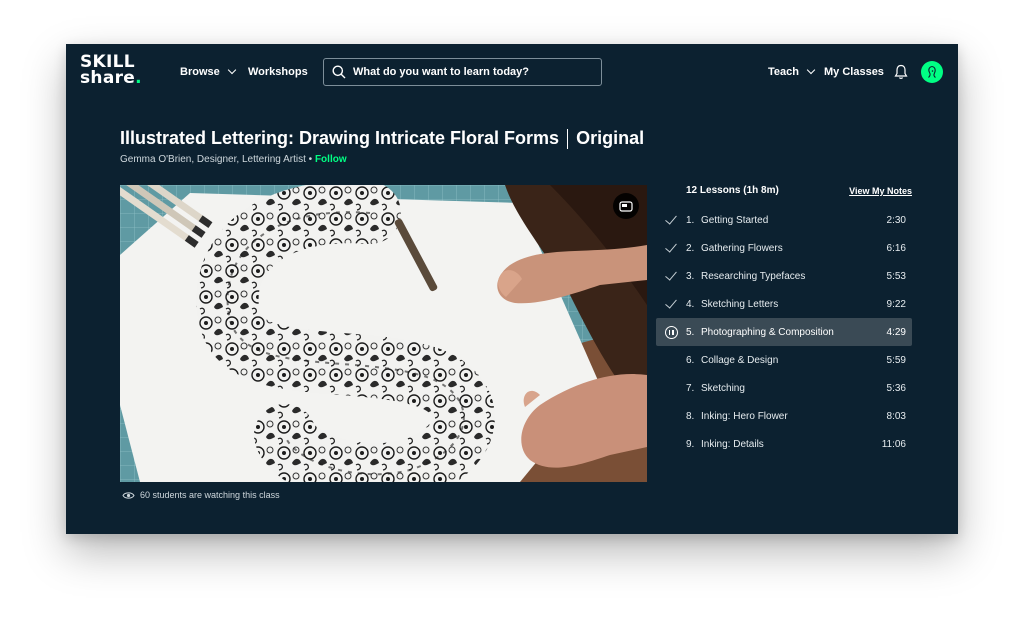 The width and height of the screenshot is (1024, 622). Describe the element at coordinates (690, 388) in the screenshot. I see `lesson-number: 7.` at that location.